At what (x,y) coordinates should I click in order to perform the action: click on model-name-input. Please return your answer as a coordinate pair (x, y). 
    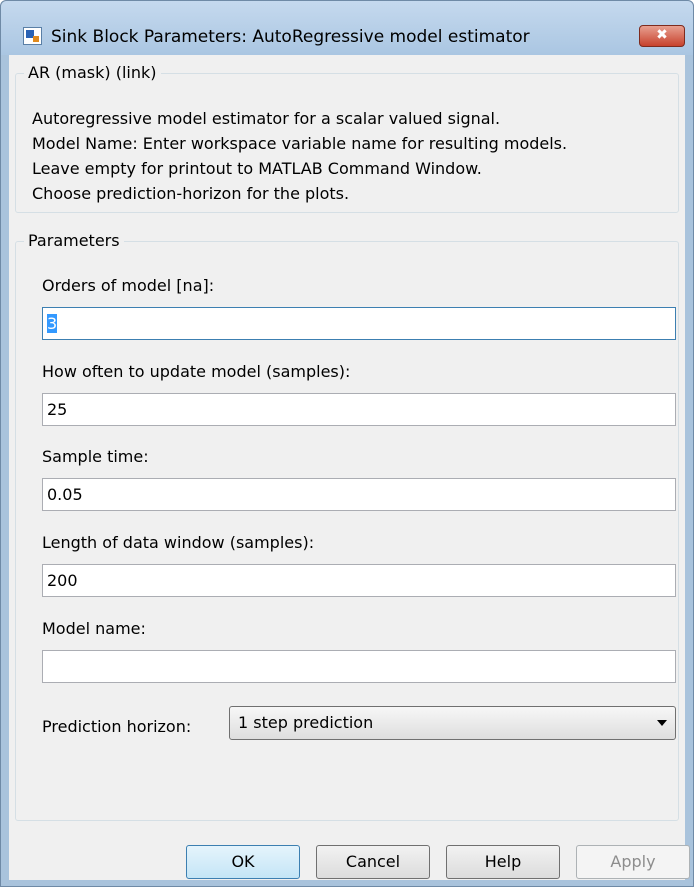
    Looking at the image, I should click on (359, 666).